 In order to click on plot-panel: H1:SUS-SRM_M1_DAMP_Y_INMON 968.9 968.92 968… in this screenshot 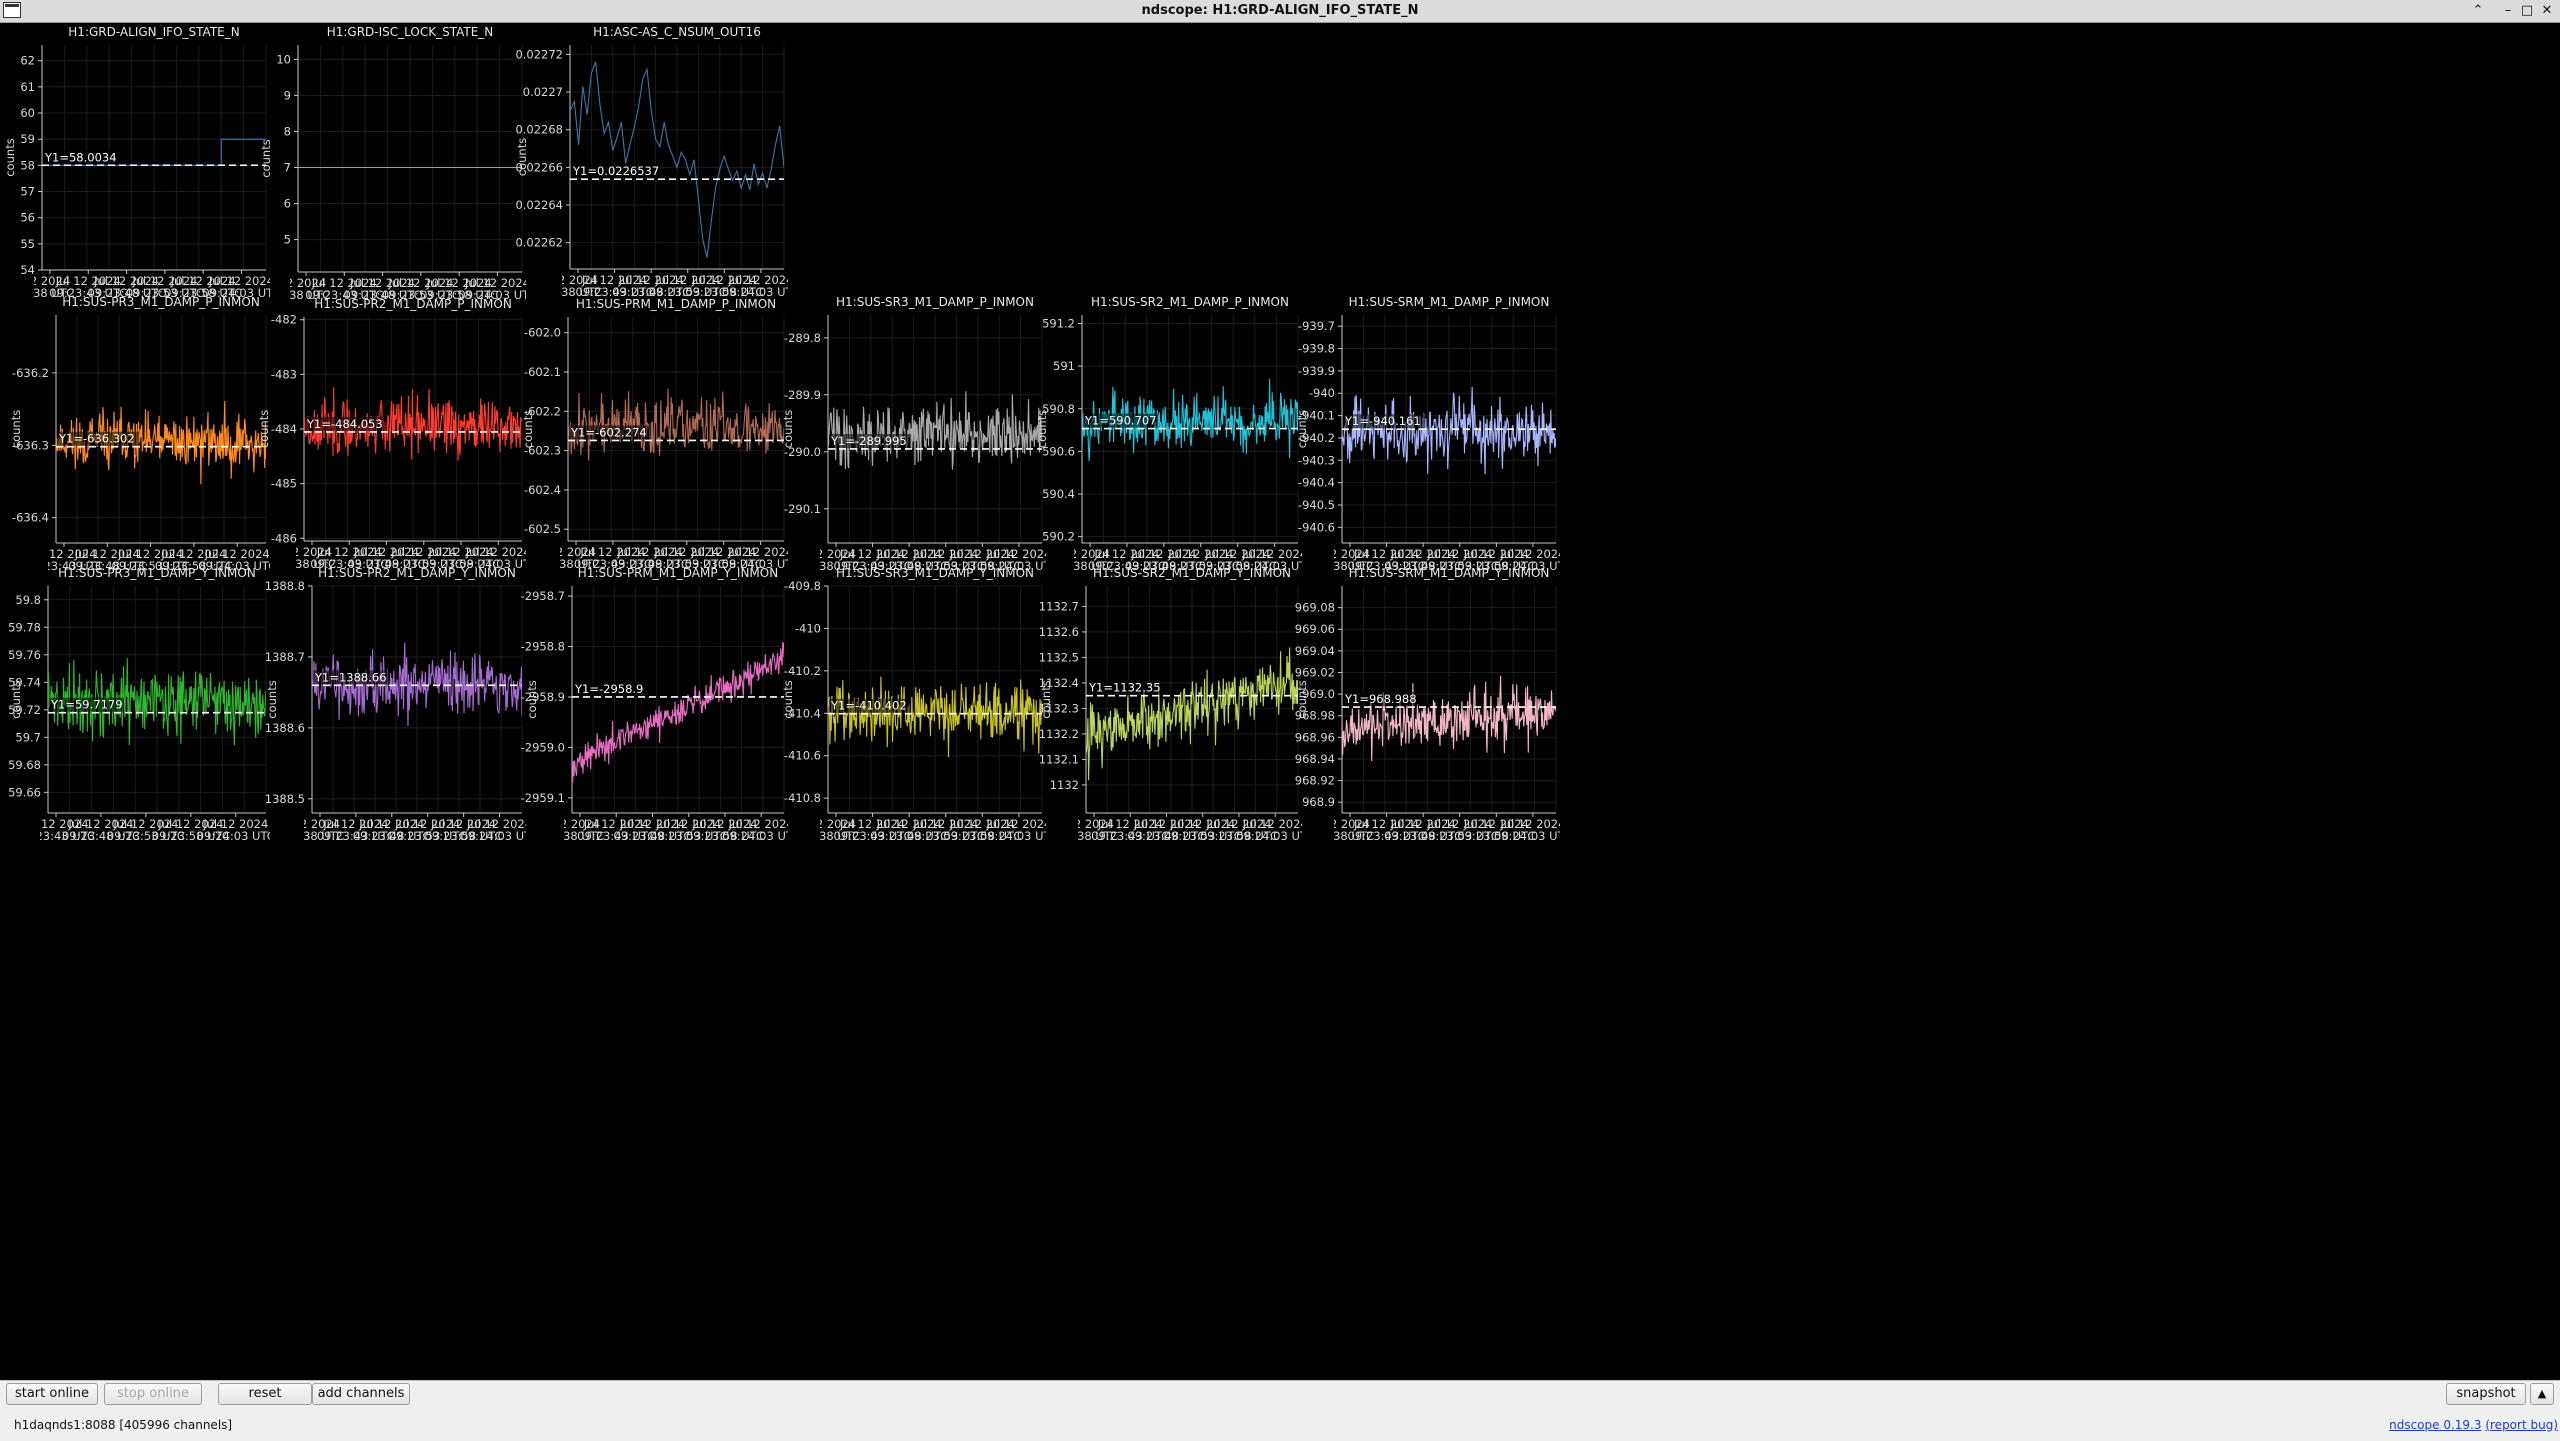, I will do `click(1433, 704)`.